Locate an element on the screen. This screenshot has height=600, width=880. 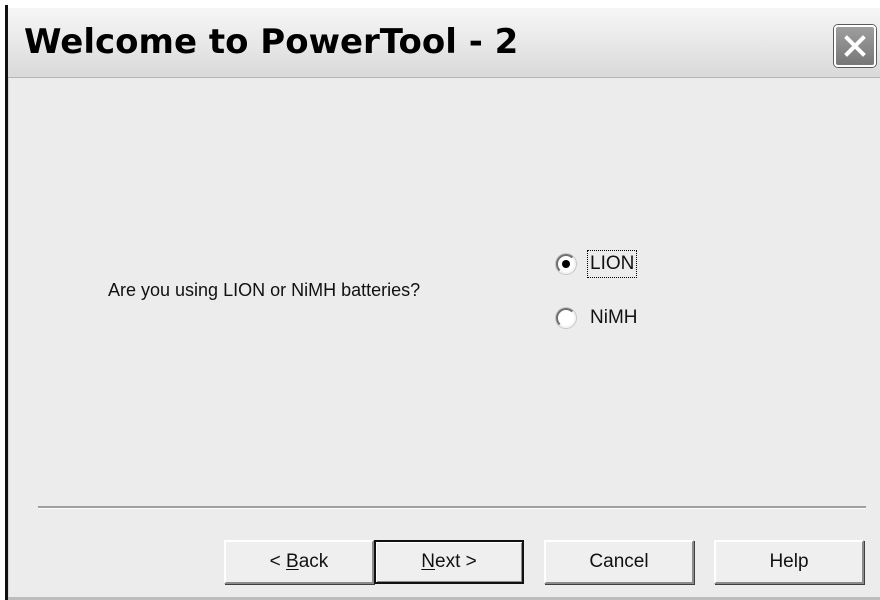
back-rest: ack is located at coordinates (313, 561).